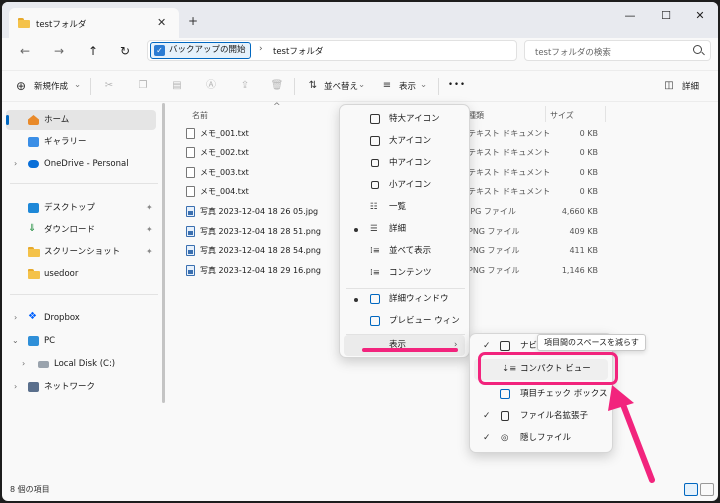  What do you see at coordinates (70, 208) in the screenshot?
I see `sidebar-item-label: デスクトップ` at bounding box center [70, 208].